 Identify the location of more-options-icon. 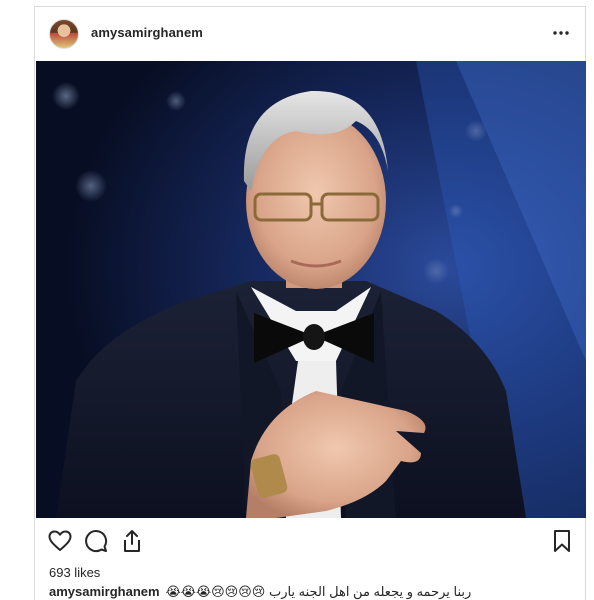
(561, 33).